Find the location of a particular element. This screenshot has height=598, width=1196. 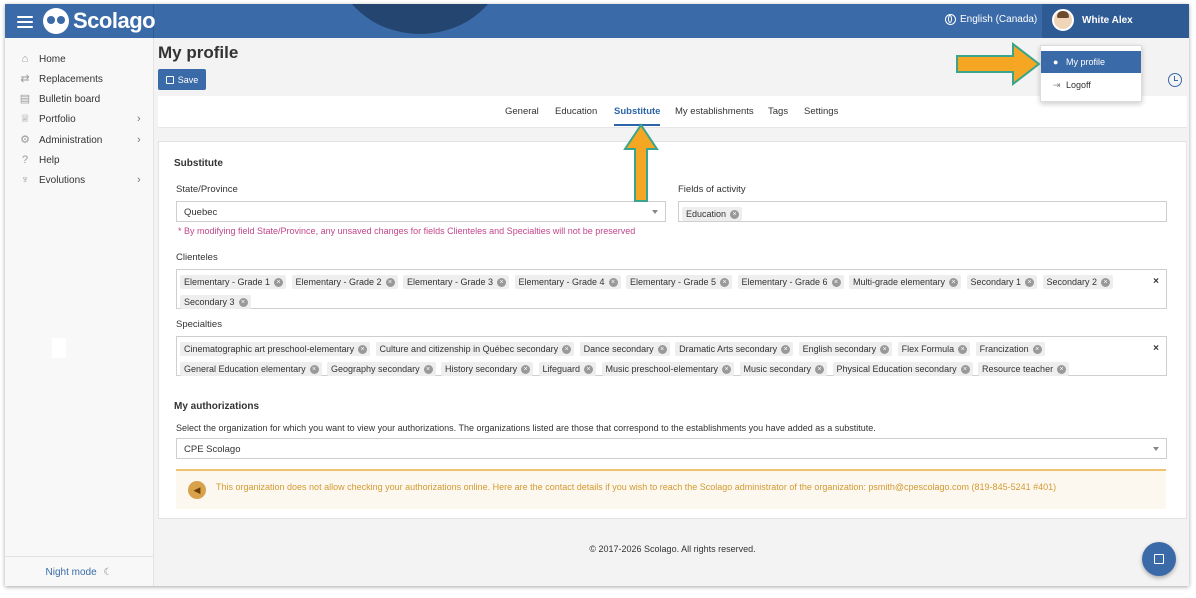

page-title: My profile is located at coordinates (198, 52).